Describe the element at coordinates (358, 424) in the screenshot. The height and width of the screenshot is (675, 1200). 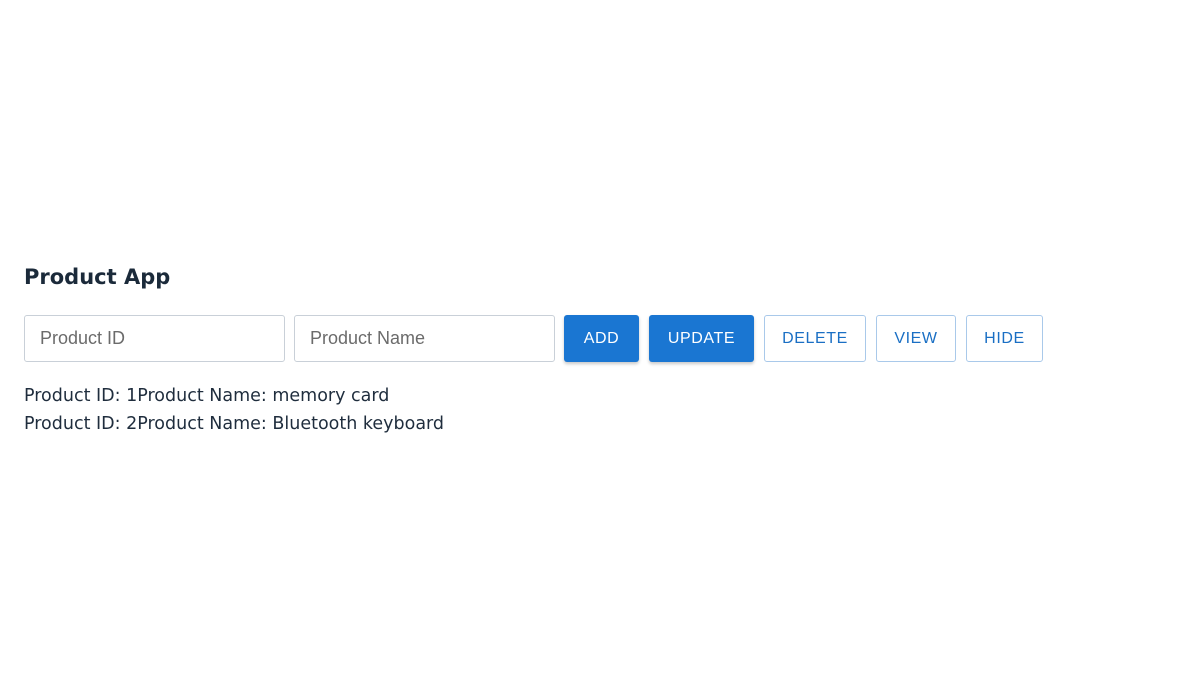
I see `product-name-value: Bluetooth keyboard` at that location.